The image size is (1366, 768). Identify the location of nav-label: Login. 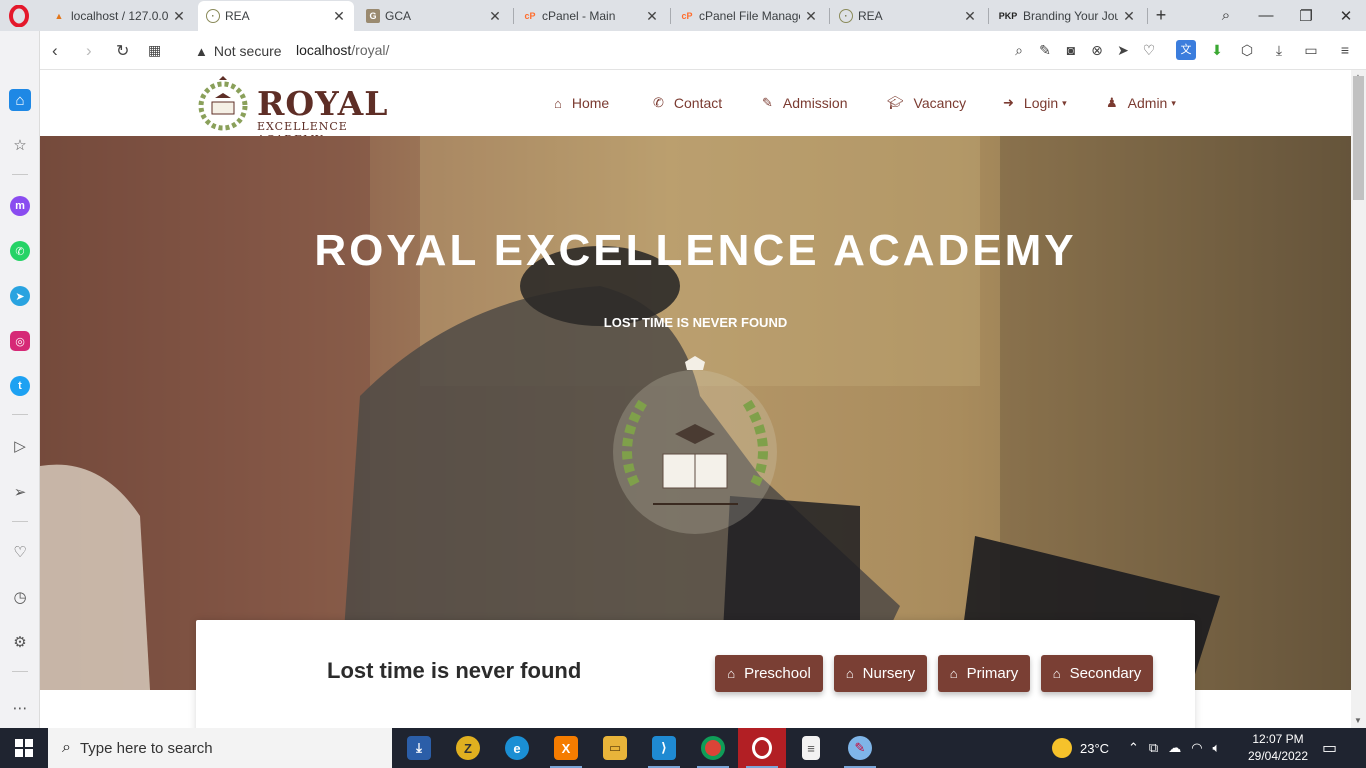
(1041, 103).